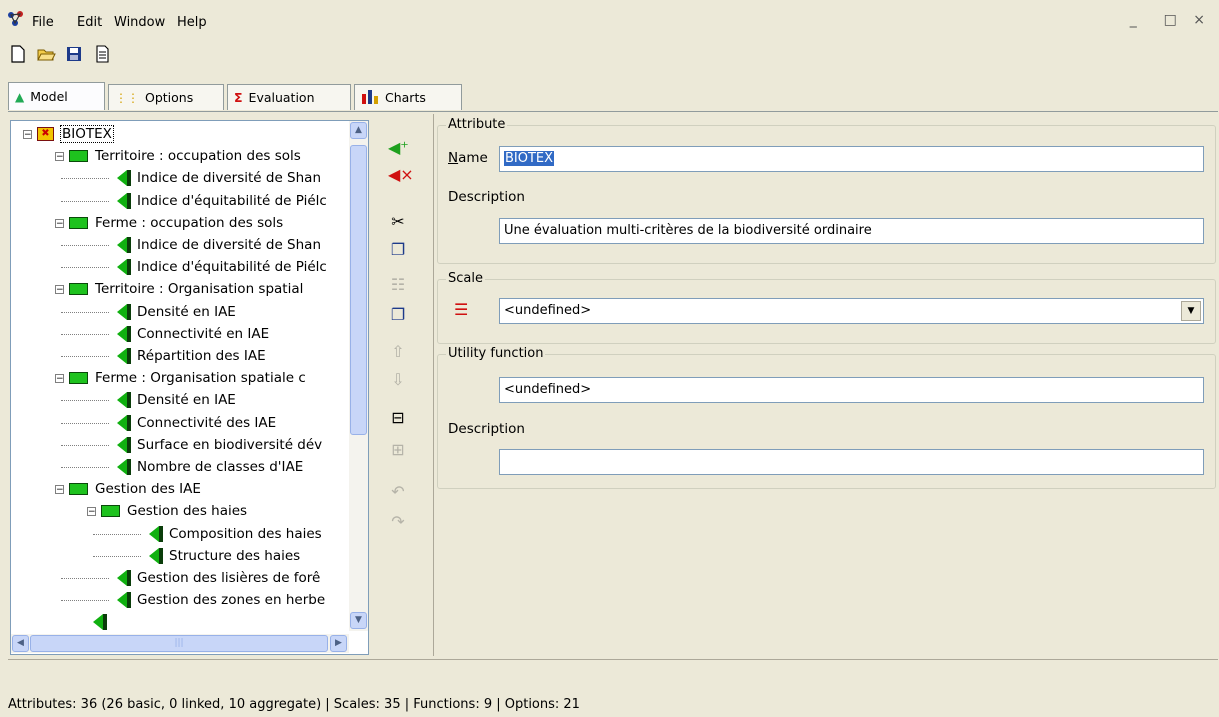 The height and width of the screenshot is (717, 1219). I want to click on move-up-icon: ⇧, so click(398, 352).